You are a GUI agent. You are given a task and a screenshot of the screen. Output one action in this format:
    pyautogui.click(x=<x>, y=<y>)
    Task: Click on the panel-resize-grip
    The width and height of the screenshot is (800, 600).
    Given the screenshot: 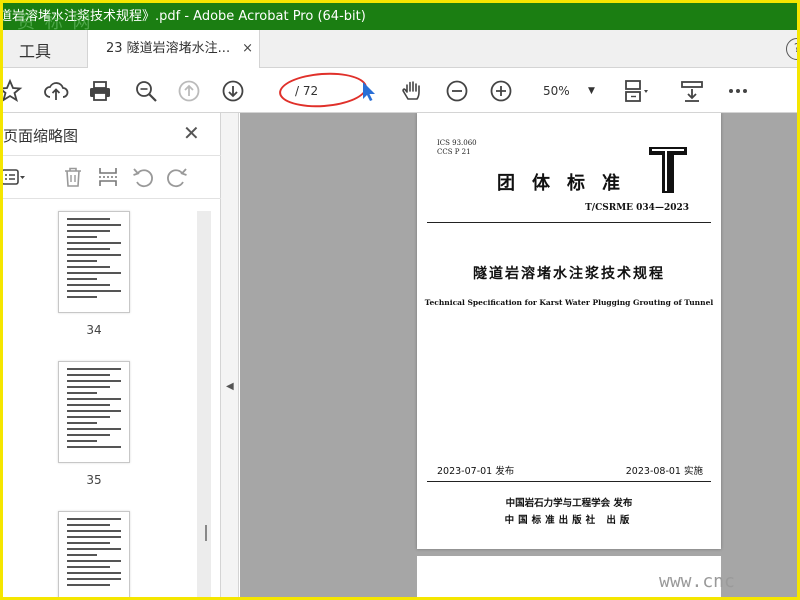 What is the action you would take?
    pyautogui.click(x=206, y=533)
    